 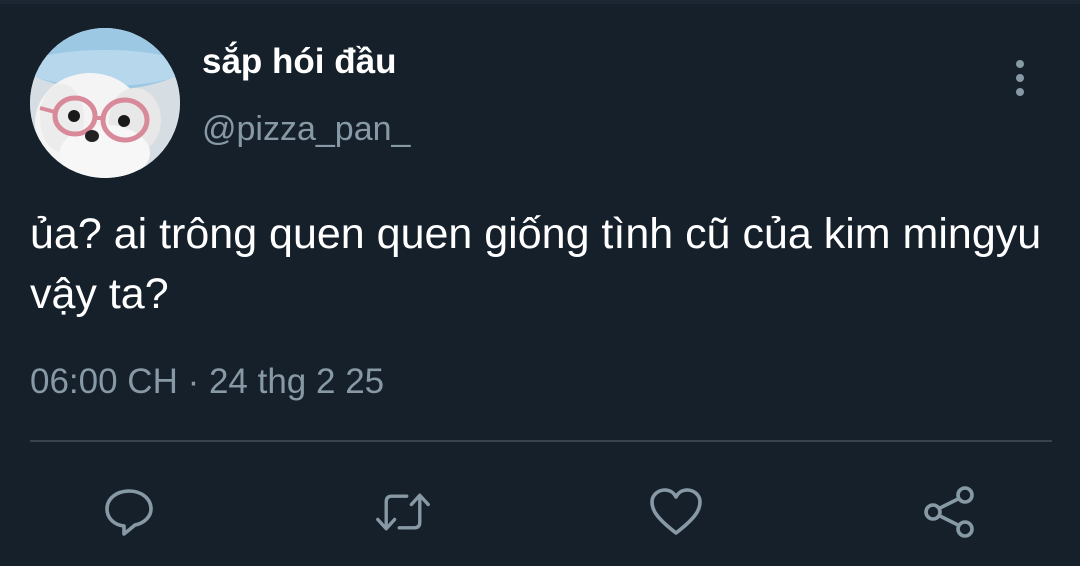 What do you see at coordinates (207, 382) in the screenshot?
I see `tweet-timestamp: 06:00 CH · 24 thg 2 25` at bounding box center [207, 382].